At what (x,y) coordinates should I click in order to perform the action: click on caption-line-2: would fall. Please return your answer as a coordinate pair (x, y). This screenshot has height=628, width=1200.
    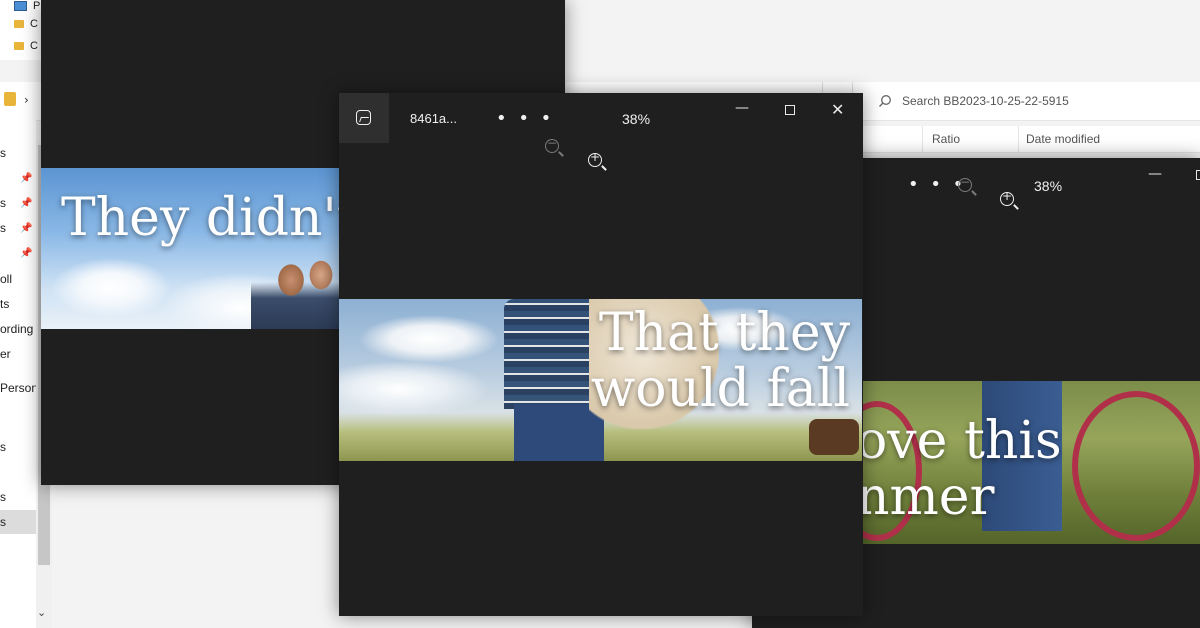
    Looking at the image, I should click on (720, 389).